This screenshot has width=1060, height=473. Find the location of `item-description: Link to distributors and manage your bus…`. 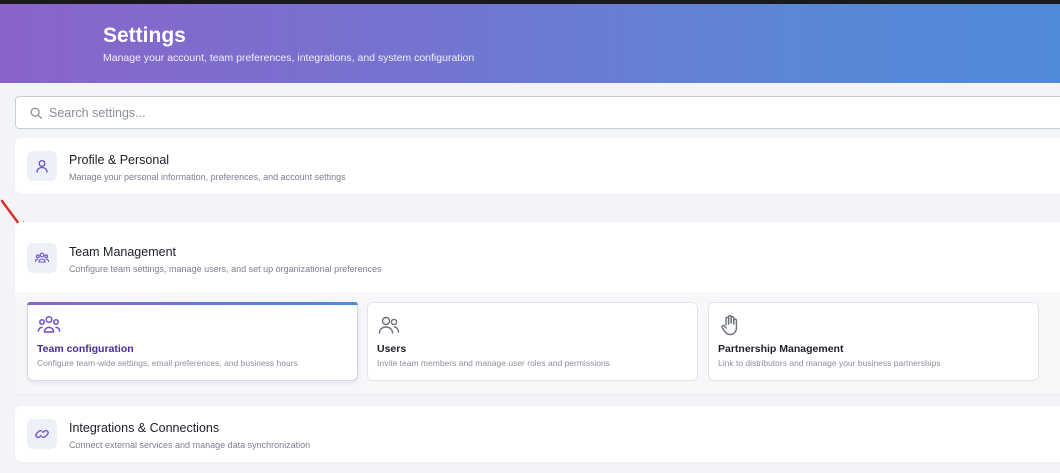

item-description: Link to distributors and manage your bus… is located at coordinates (829, 363).